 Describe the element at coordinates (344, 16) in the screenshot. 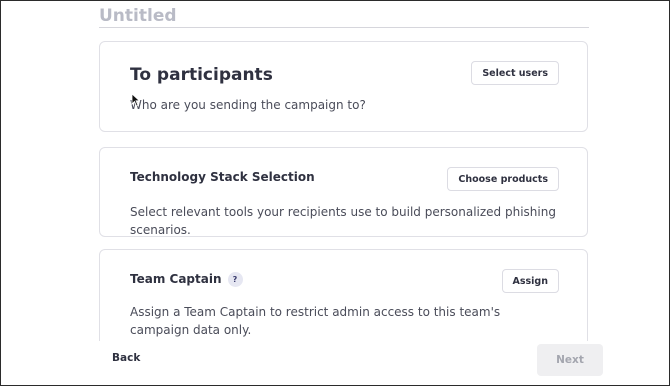

I see `campaign-title-input: Untitled` at that location.